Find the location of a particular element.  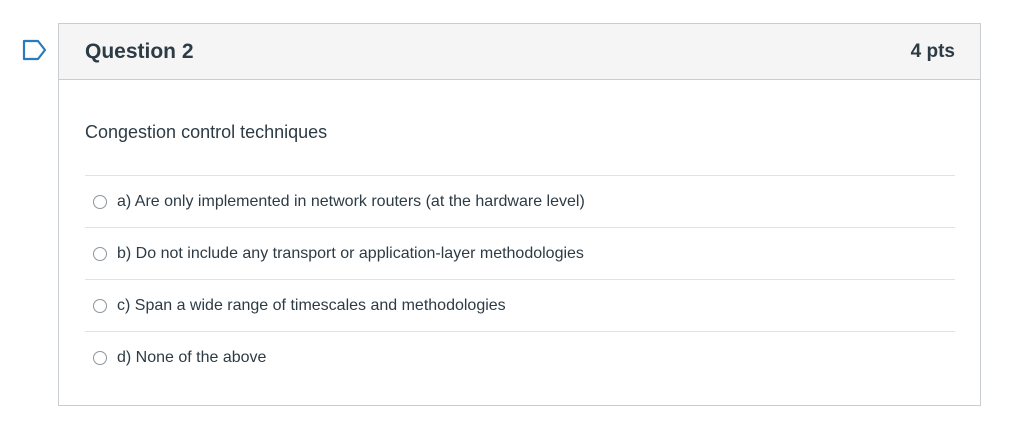

question-title: Question 2 is located at coordinates (139, 51).